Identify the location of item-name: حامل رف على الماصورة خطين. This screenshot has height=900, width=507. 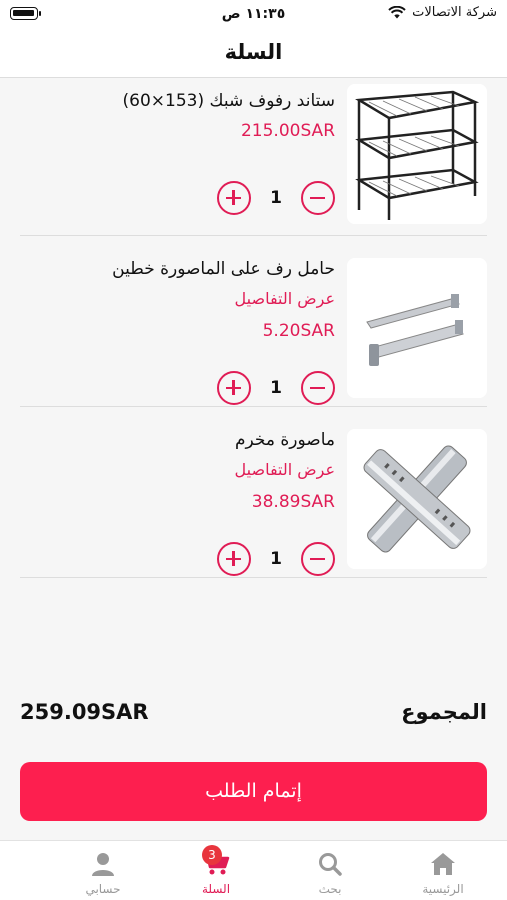
(177, 269).